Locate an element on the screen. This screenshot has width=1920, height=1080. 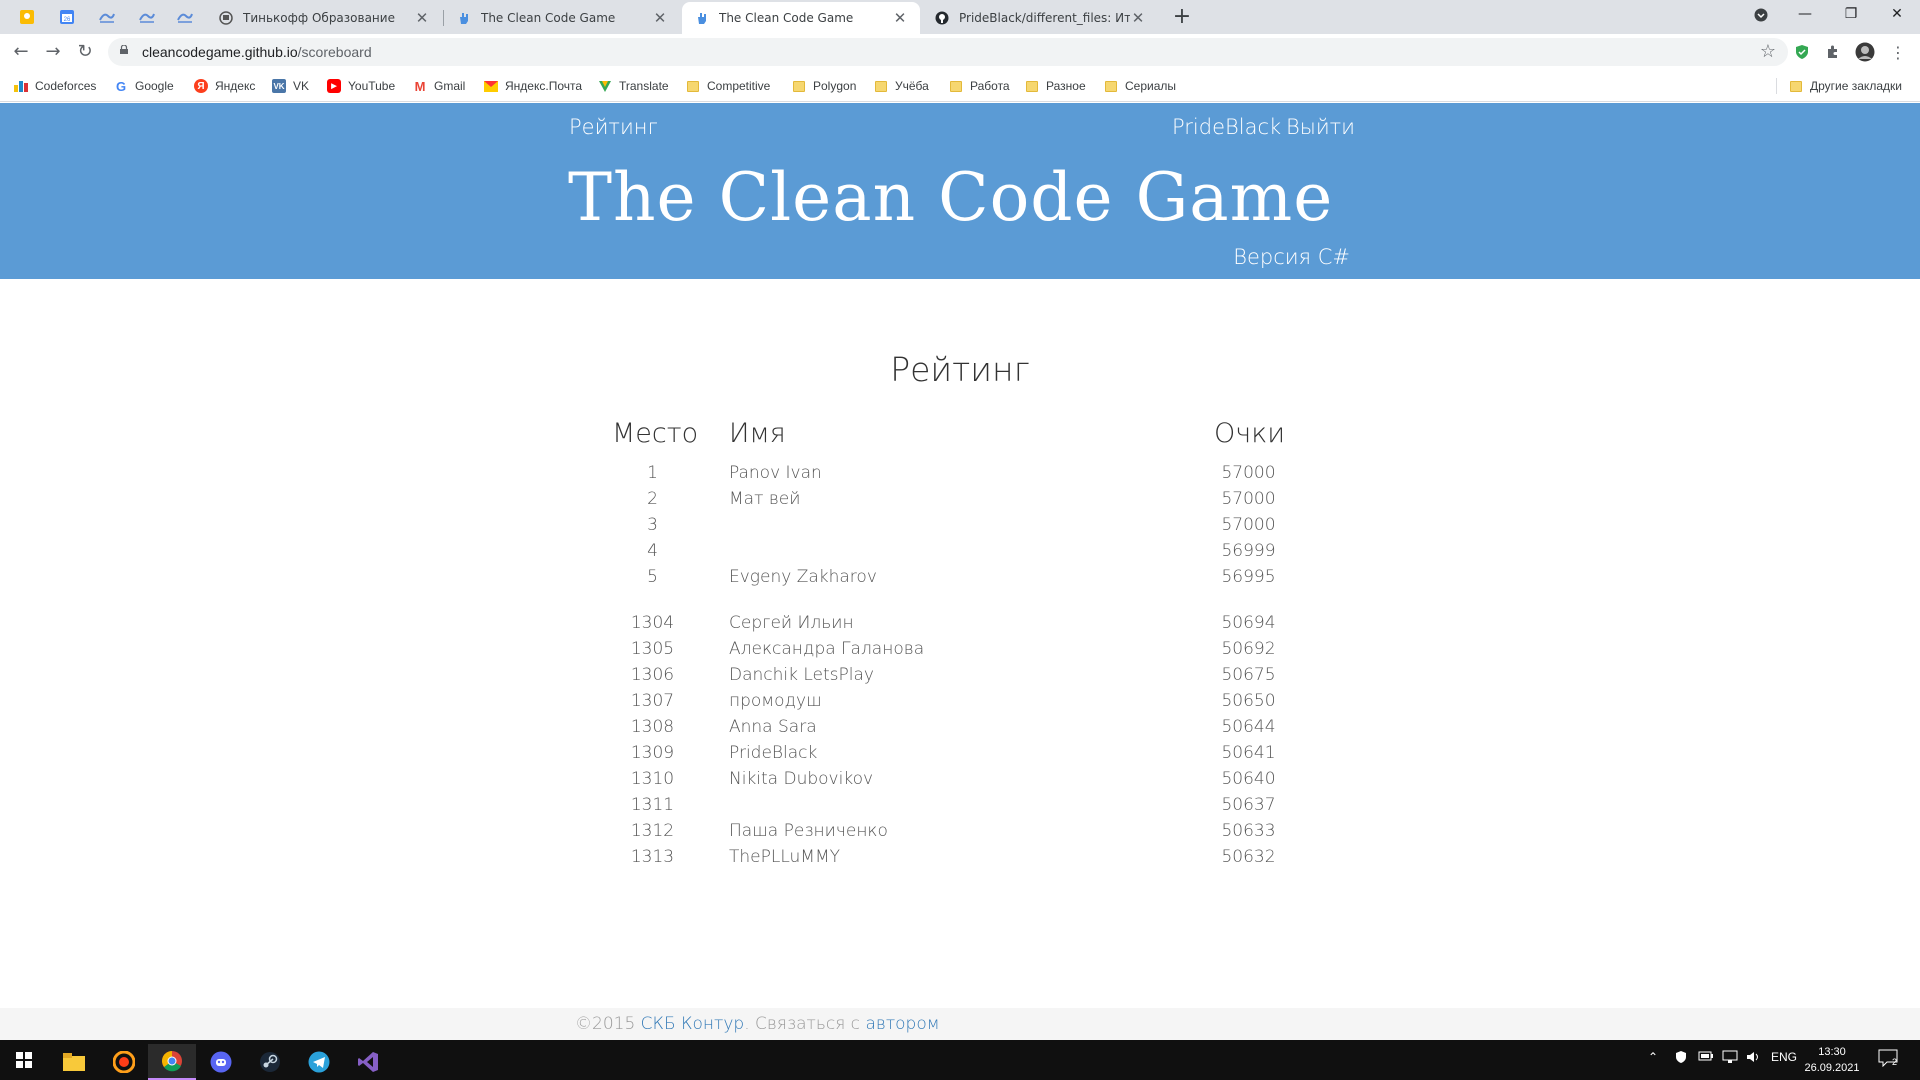
minimize-button: — is located at coordinates (1805, 15).